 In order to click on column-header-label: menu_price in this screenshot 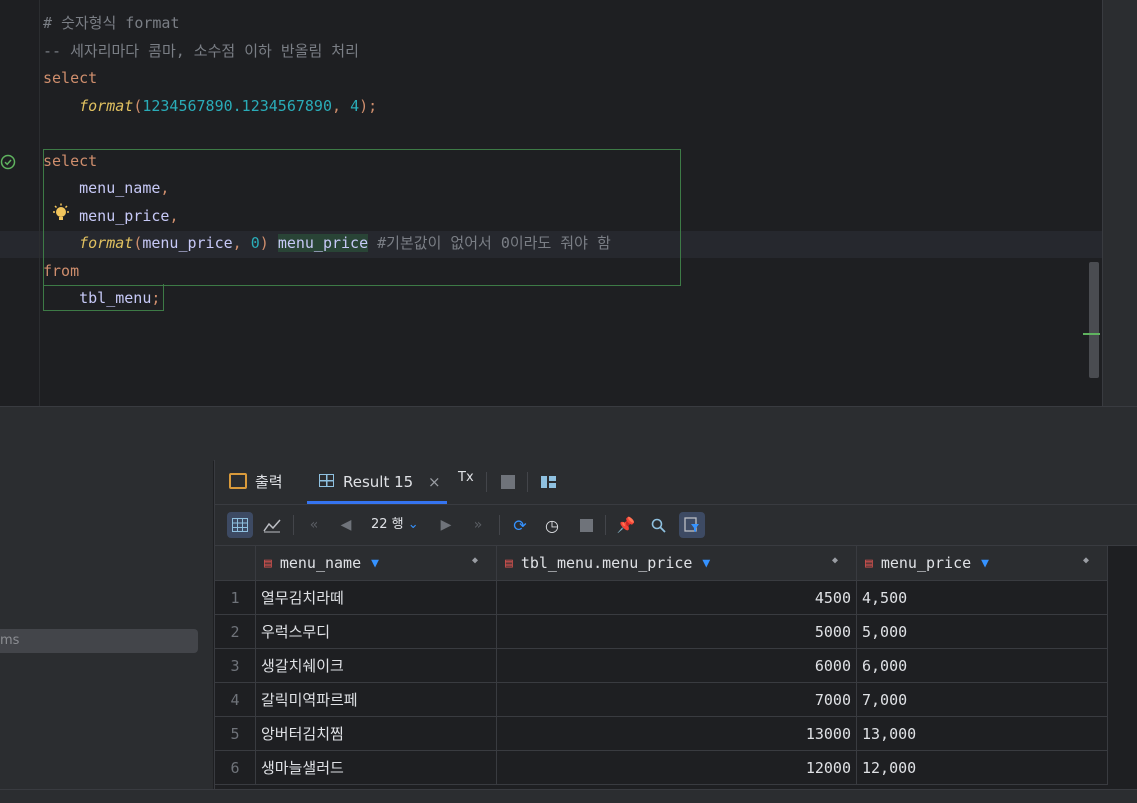, I will do `click(926, 563)`.